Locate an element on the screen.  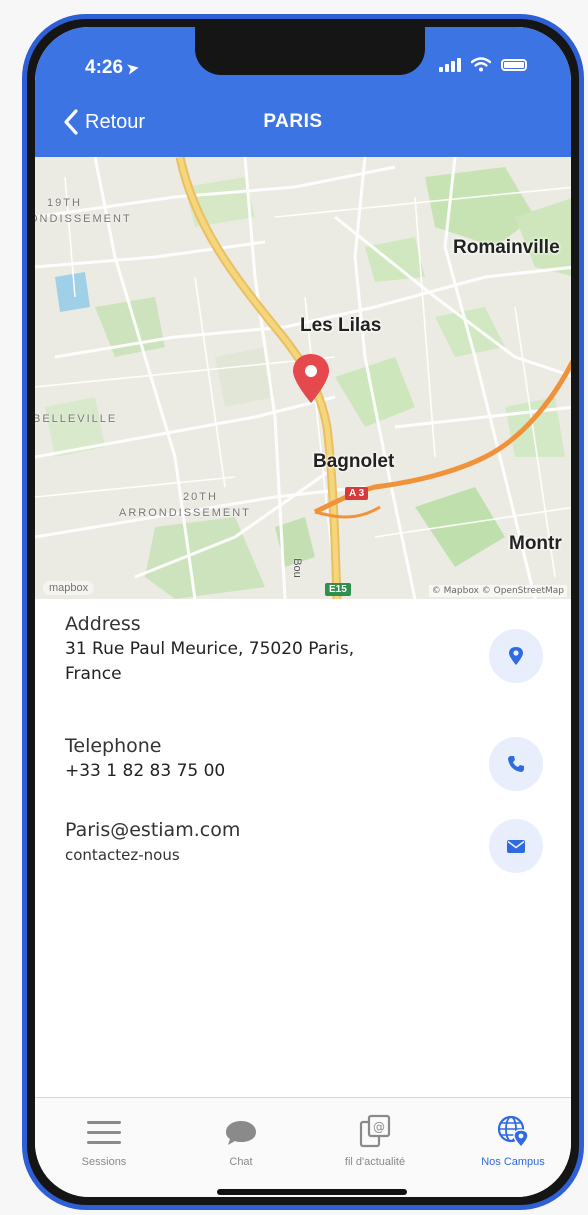
map-label-19th: 19TH is located at coordinates (64, 203).